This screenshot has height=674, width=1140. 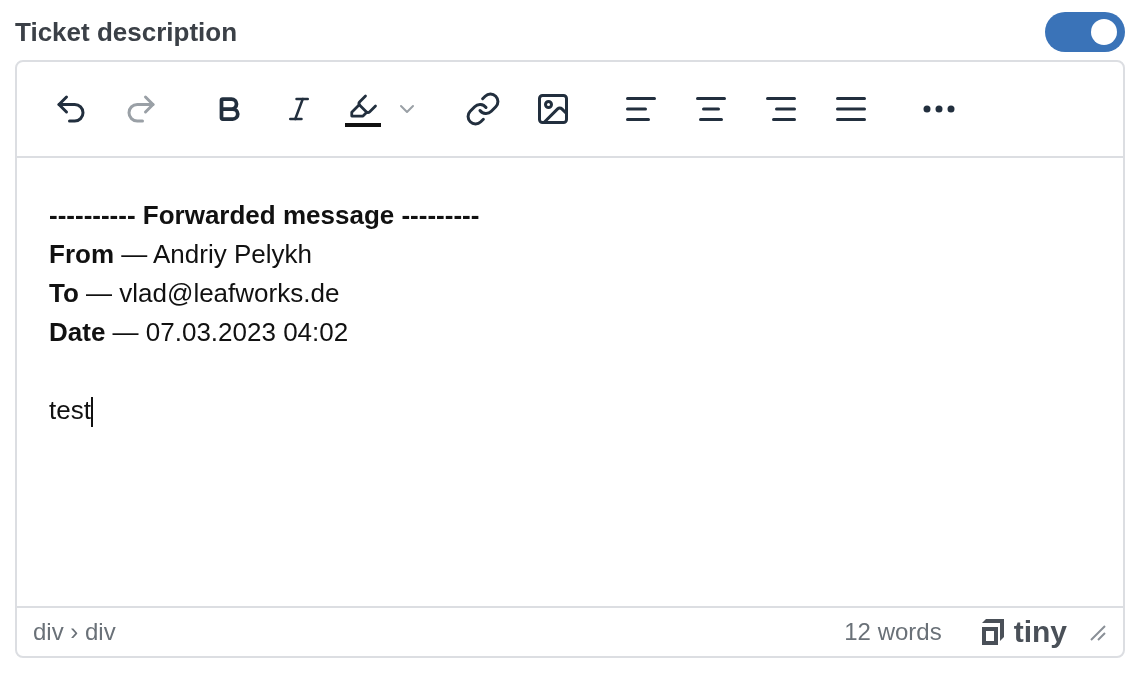 What do you see at coordinates (126, 32) in the screenshot?
I see `field-label: Ticket description` at bounding box center [126, 32].